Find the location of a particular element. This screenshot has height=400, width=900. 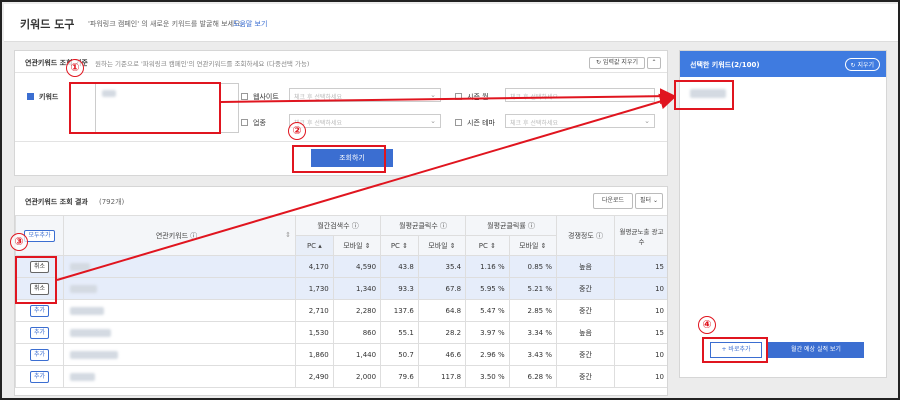

monthly-performance-button: 월간 예상 실적 보기 is located at coordinates (816, 350).